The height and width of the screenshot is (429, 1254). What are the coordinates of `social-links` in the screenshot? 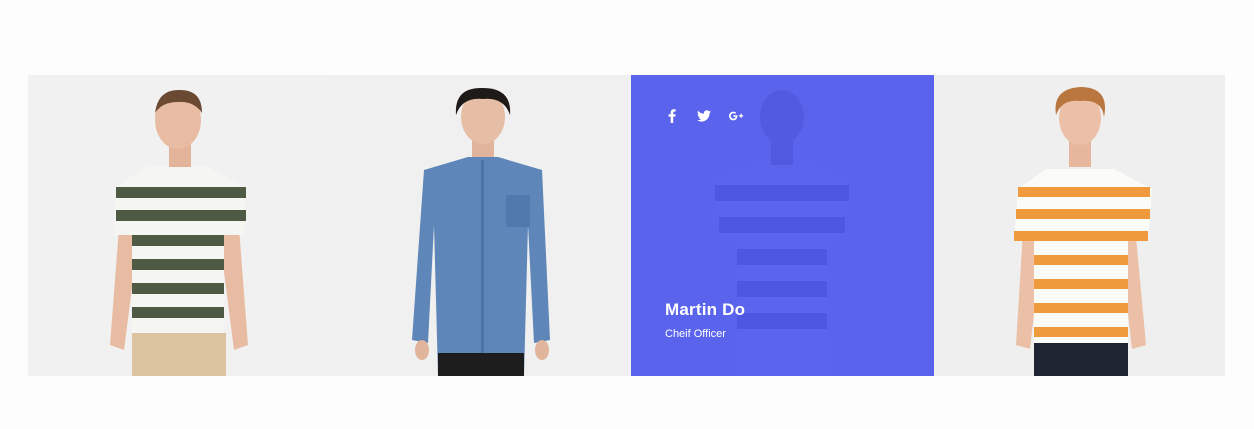 It's located at (704, 116).